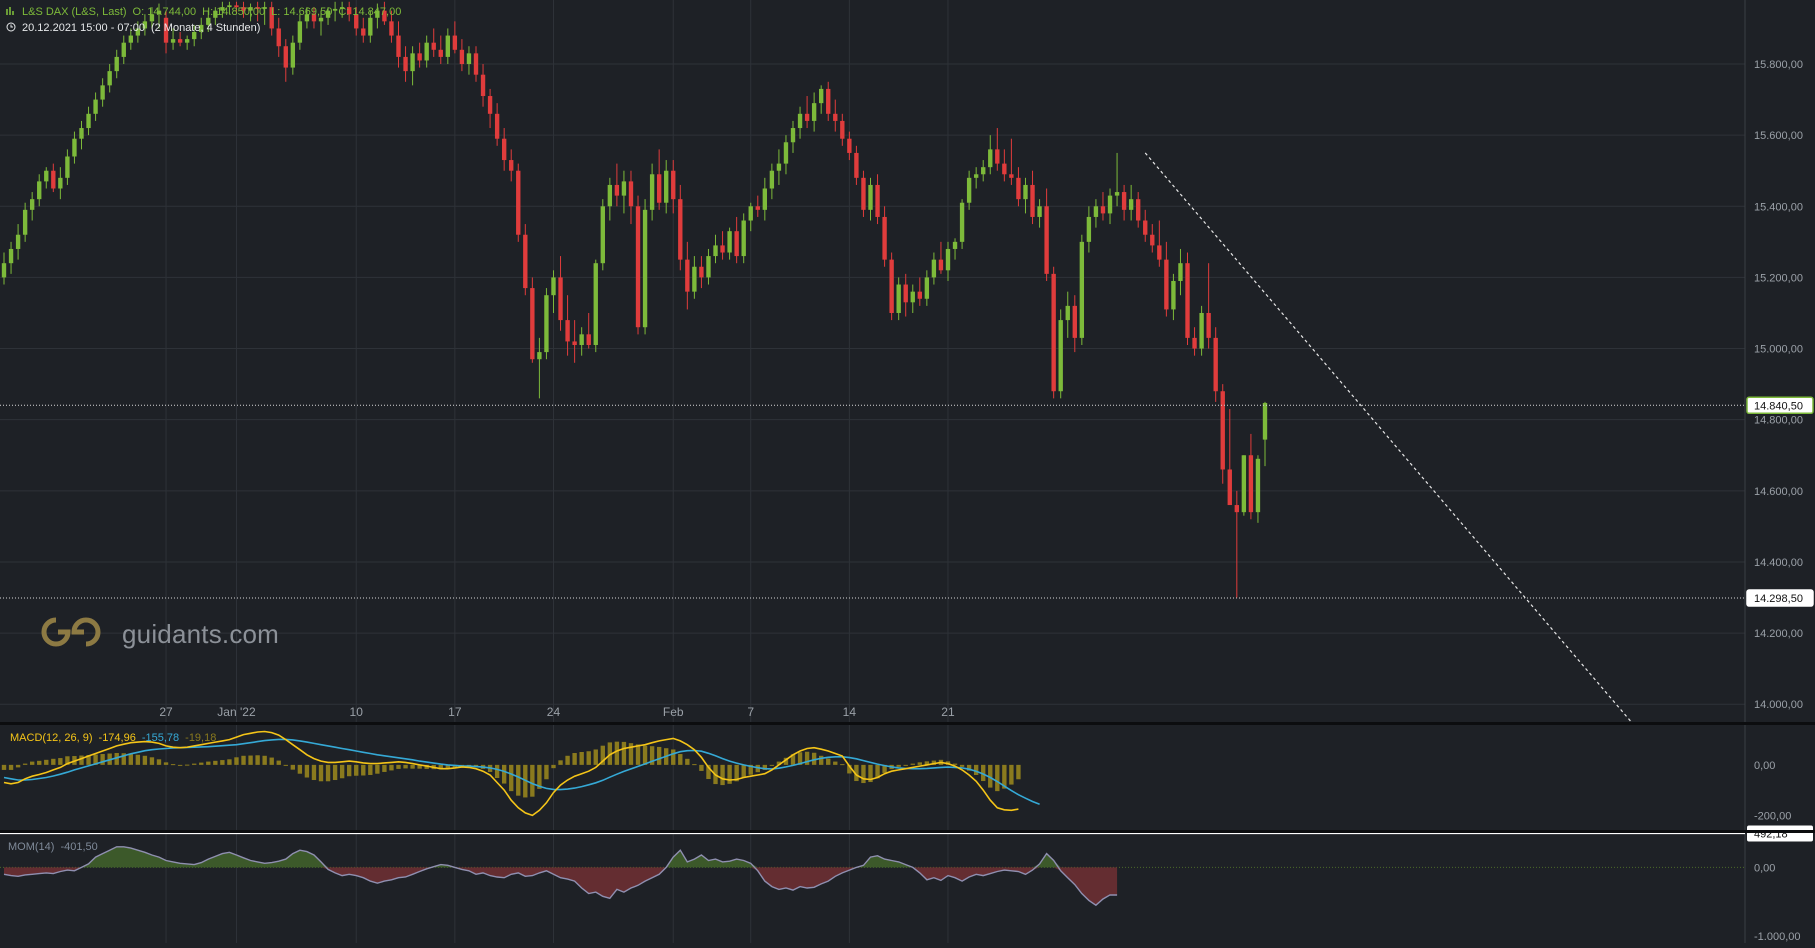  I want to click on price-tick-label: 15.600,00, so click(1778, 136).